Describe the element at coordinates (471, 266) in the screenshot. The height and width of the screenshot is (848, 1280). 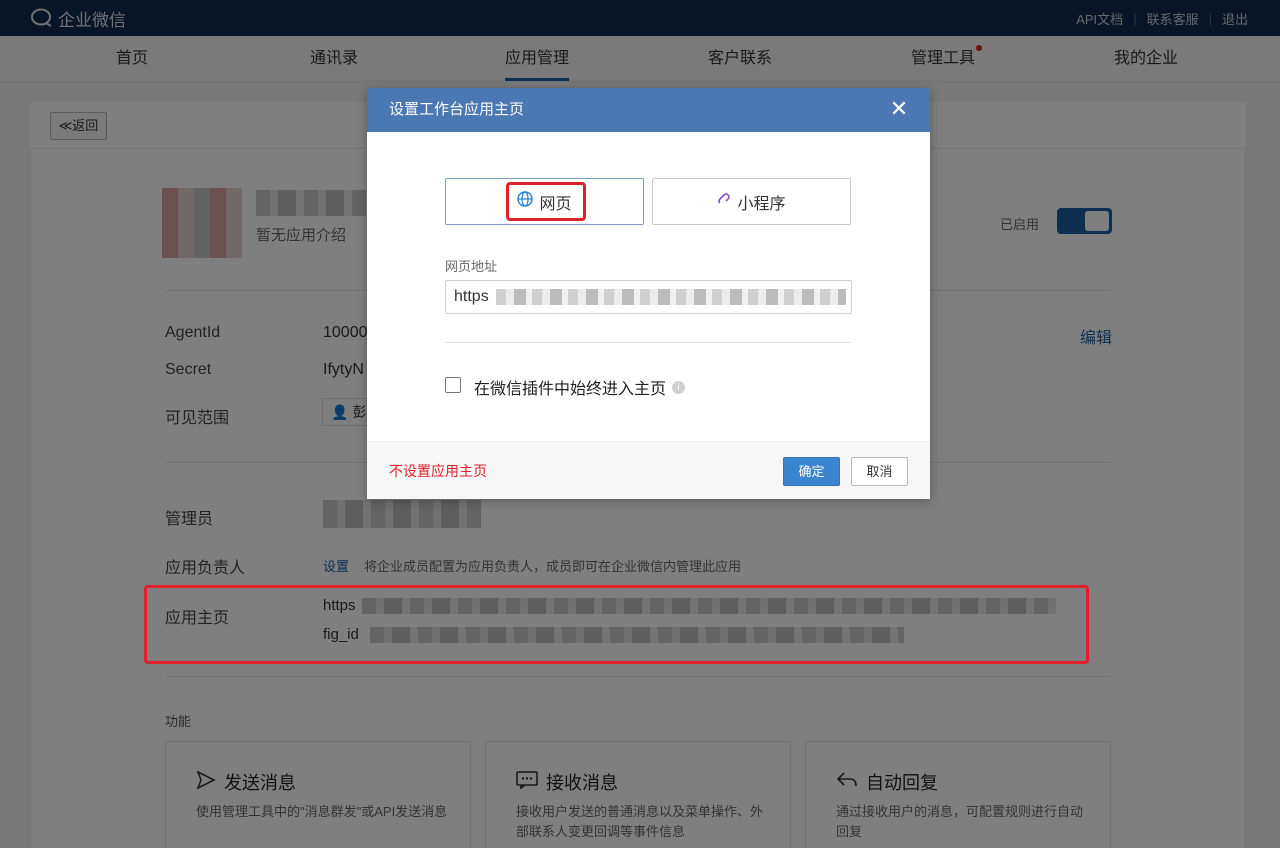
I see `url-field-label: 网页地址` at that location.